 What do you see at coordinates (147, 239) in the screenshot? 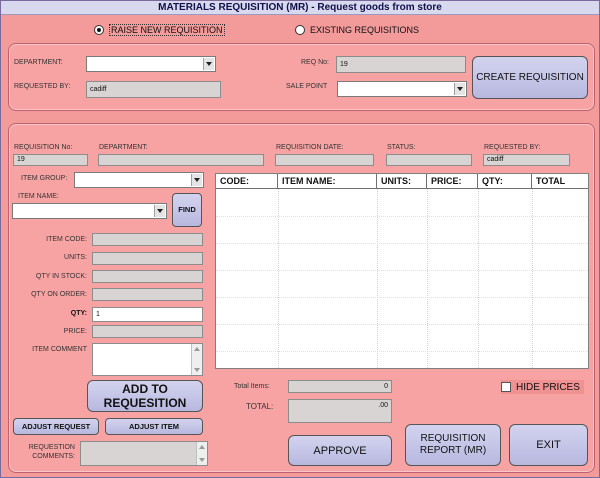
I see `item-code-field` at bounding box center [147, 239].